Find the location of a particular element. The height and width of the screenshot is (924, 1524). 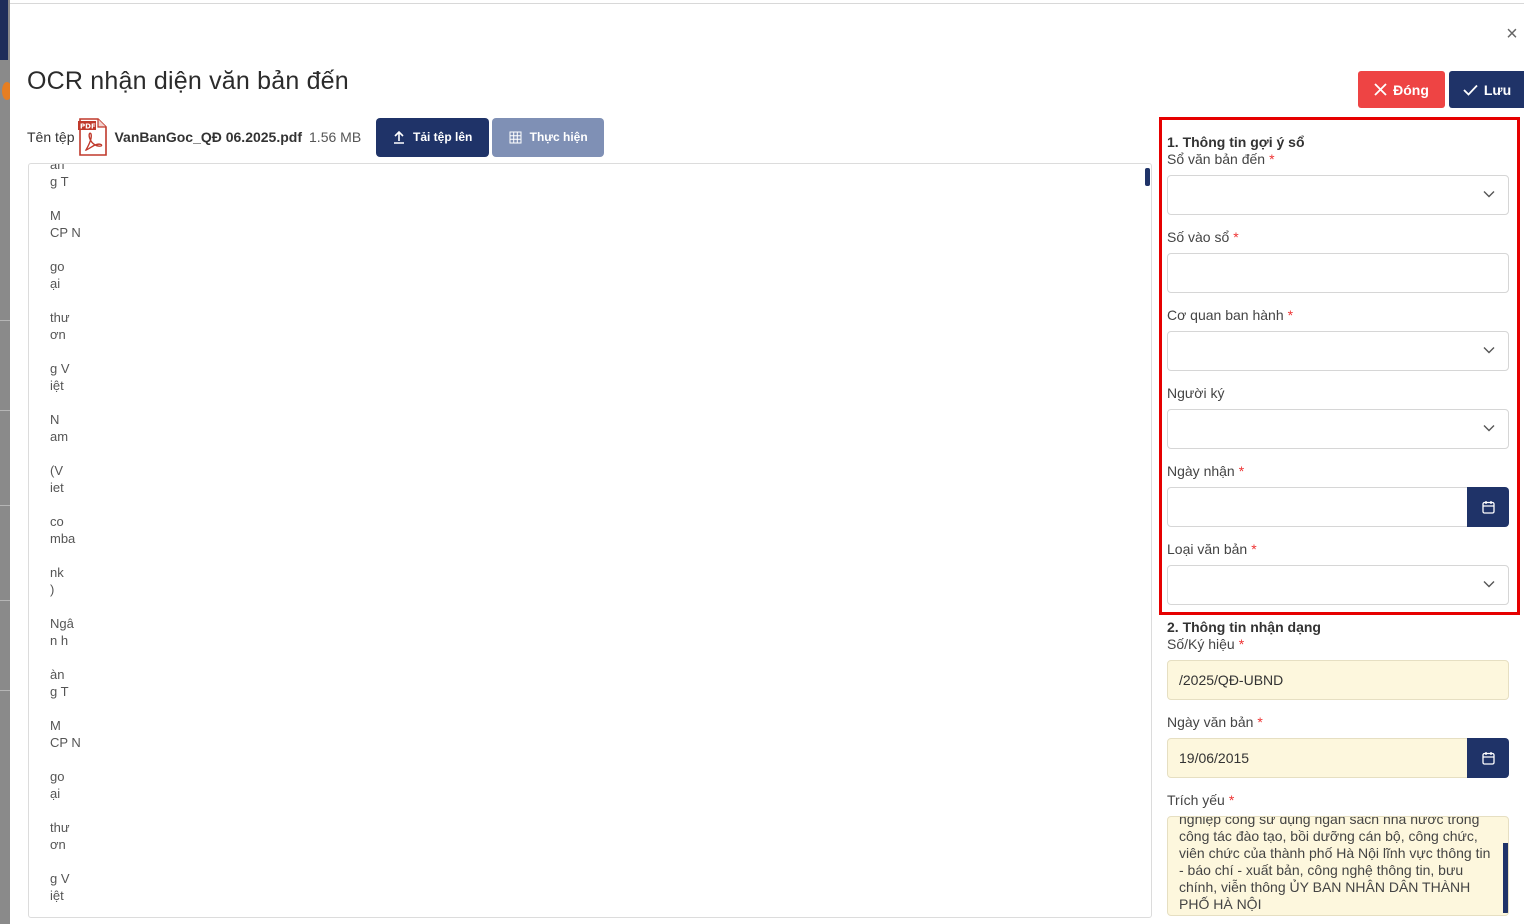

close-button: Đóng is located at coordinates (1401, 89).